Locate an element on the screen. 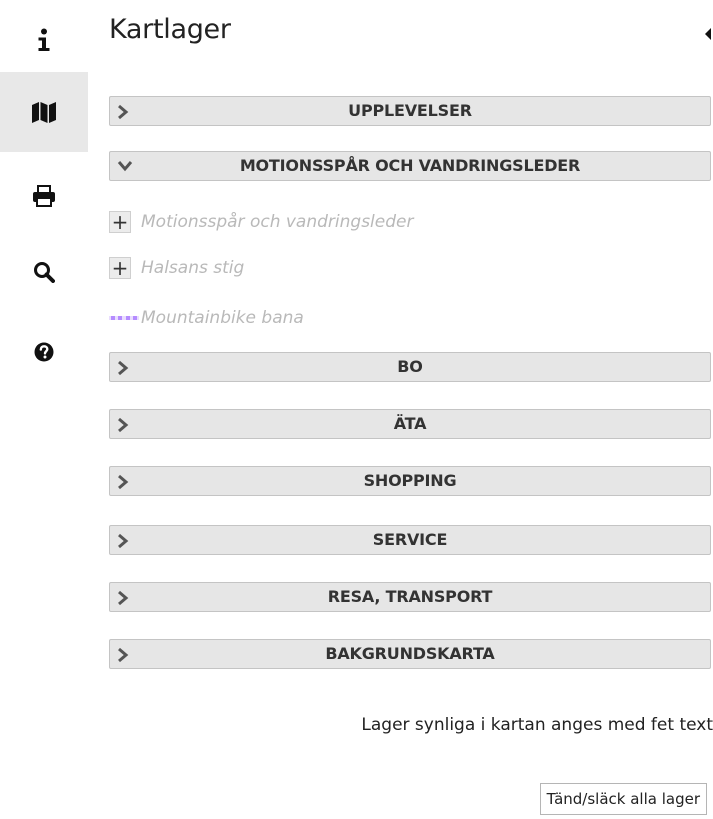  group-label: BAKGRUNDSKARTA is located at coordinates (410, 653).